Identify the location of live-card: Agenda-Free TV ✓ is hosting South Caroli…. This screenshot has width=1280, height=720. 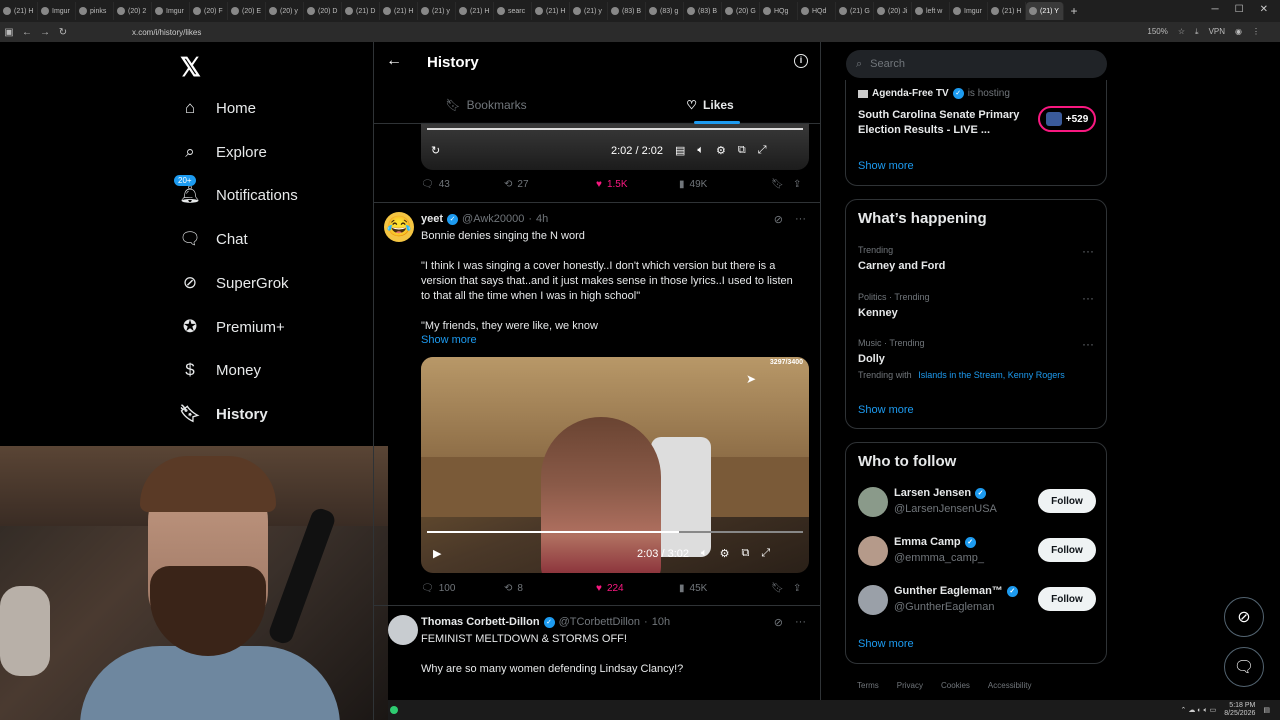
(976, 133).